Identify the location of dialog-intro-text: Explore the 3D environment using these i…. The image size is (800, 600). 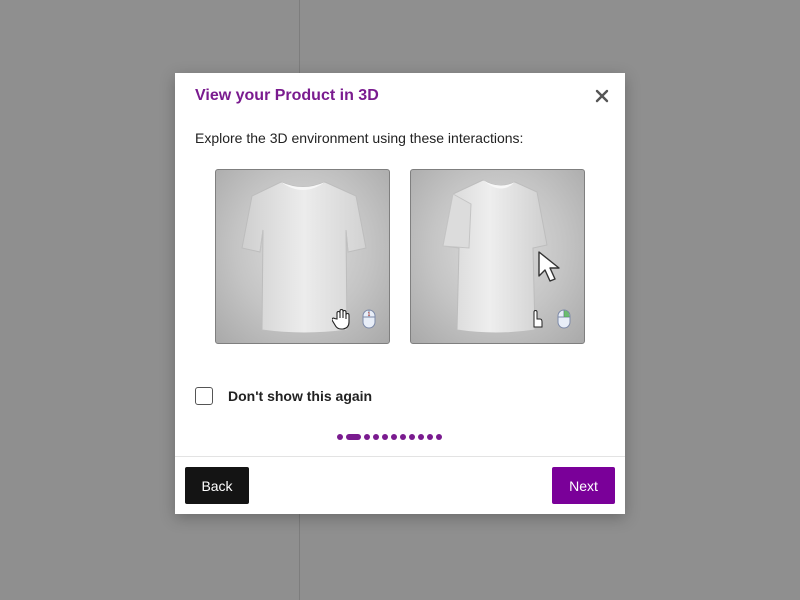
(359, 138).